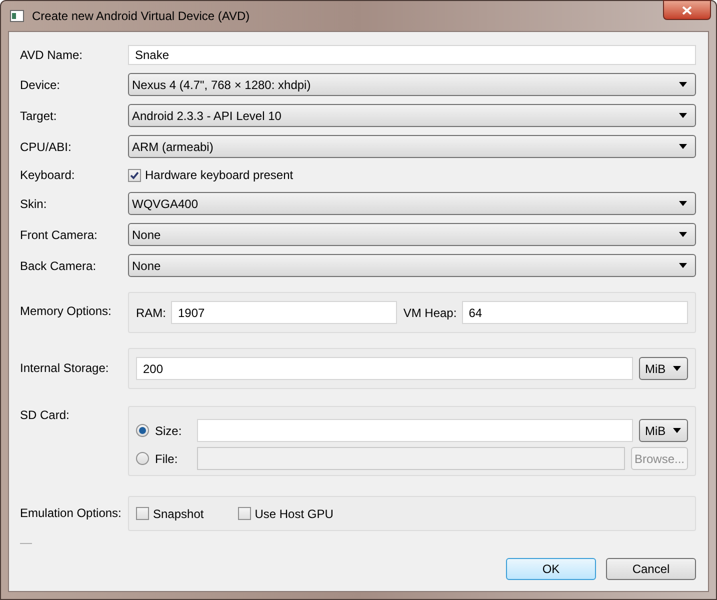 This screenshot has width=717, height=600. What do you see at coordinates (142, 430) in the screenshot?
I see `radio-button` at bounding box center [142, 430].